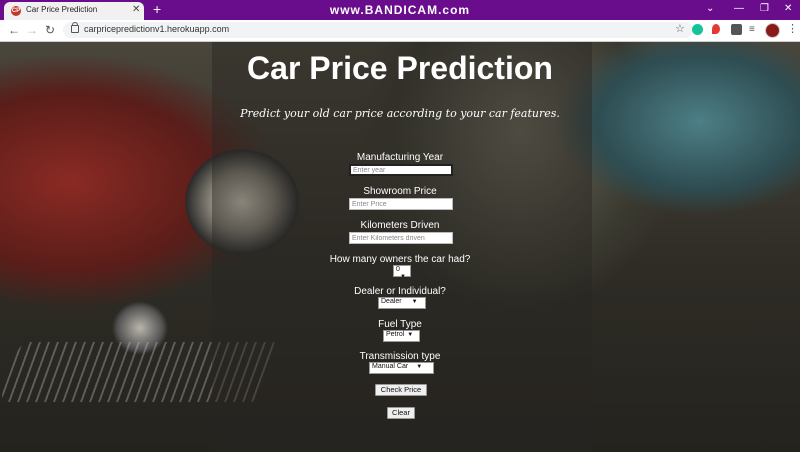  Describe the element at coordinates (400, 259) in the screenshot. I see `owners-label: How many owners the car had?` at that location.